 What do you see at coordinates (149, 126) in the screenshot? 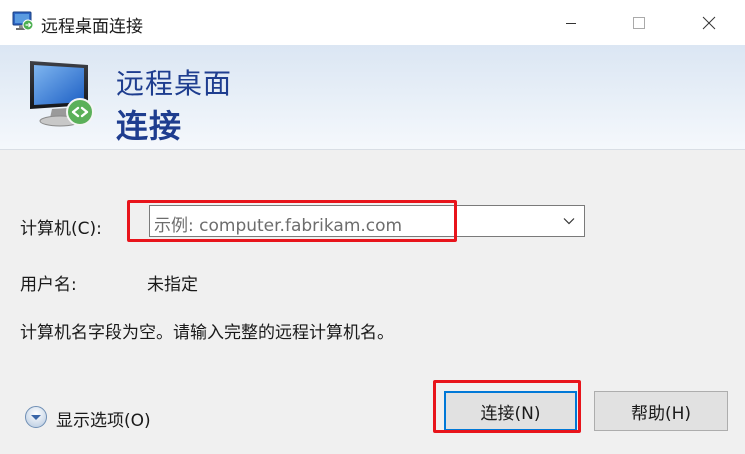
I see `banner-title-line2: 连接` at bounding box center [149, 126].